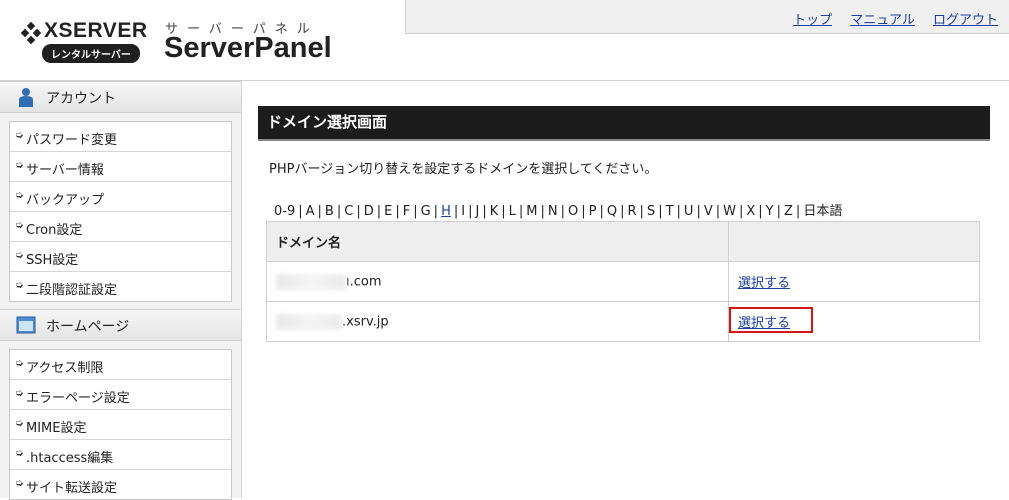 The height and width of the screenshot is (500, 1009). What do you see at coordinates (689, 211) in the screenshot?
I see `alpha-filter-u: U` at bounding box center [689, 211].